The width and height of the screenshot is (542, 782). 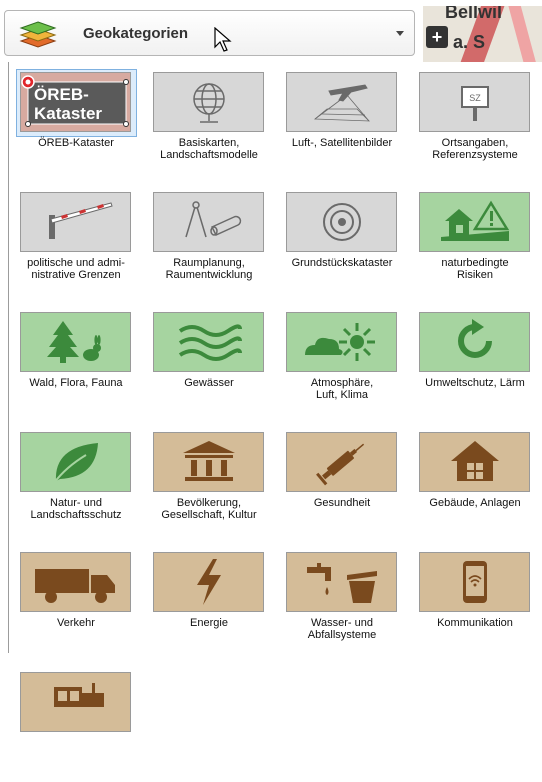 I want to click on header: Geokategorien Bellwil a. S +, so click(x=271, y=31).